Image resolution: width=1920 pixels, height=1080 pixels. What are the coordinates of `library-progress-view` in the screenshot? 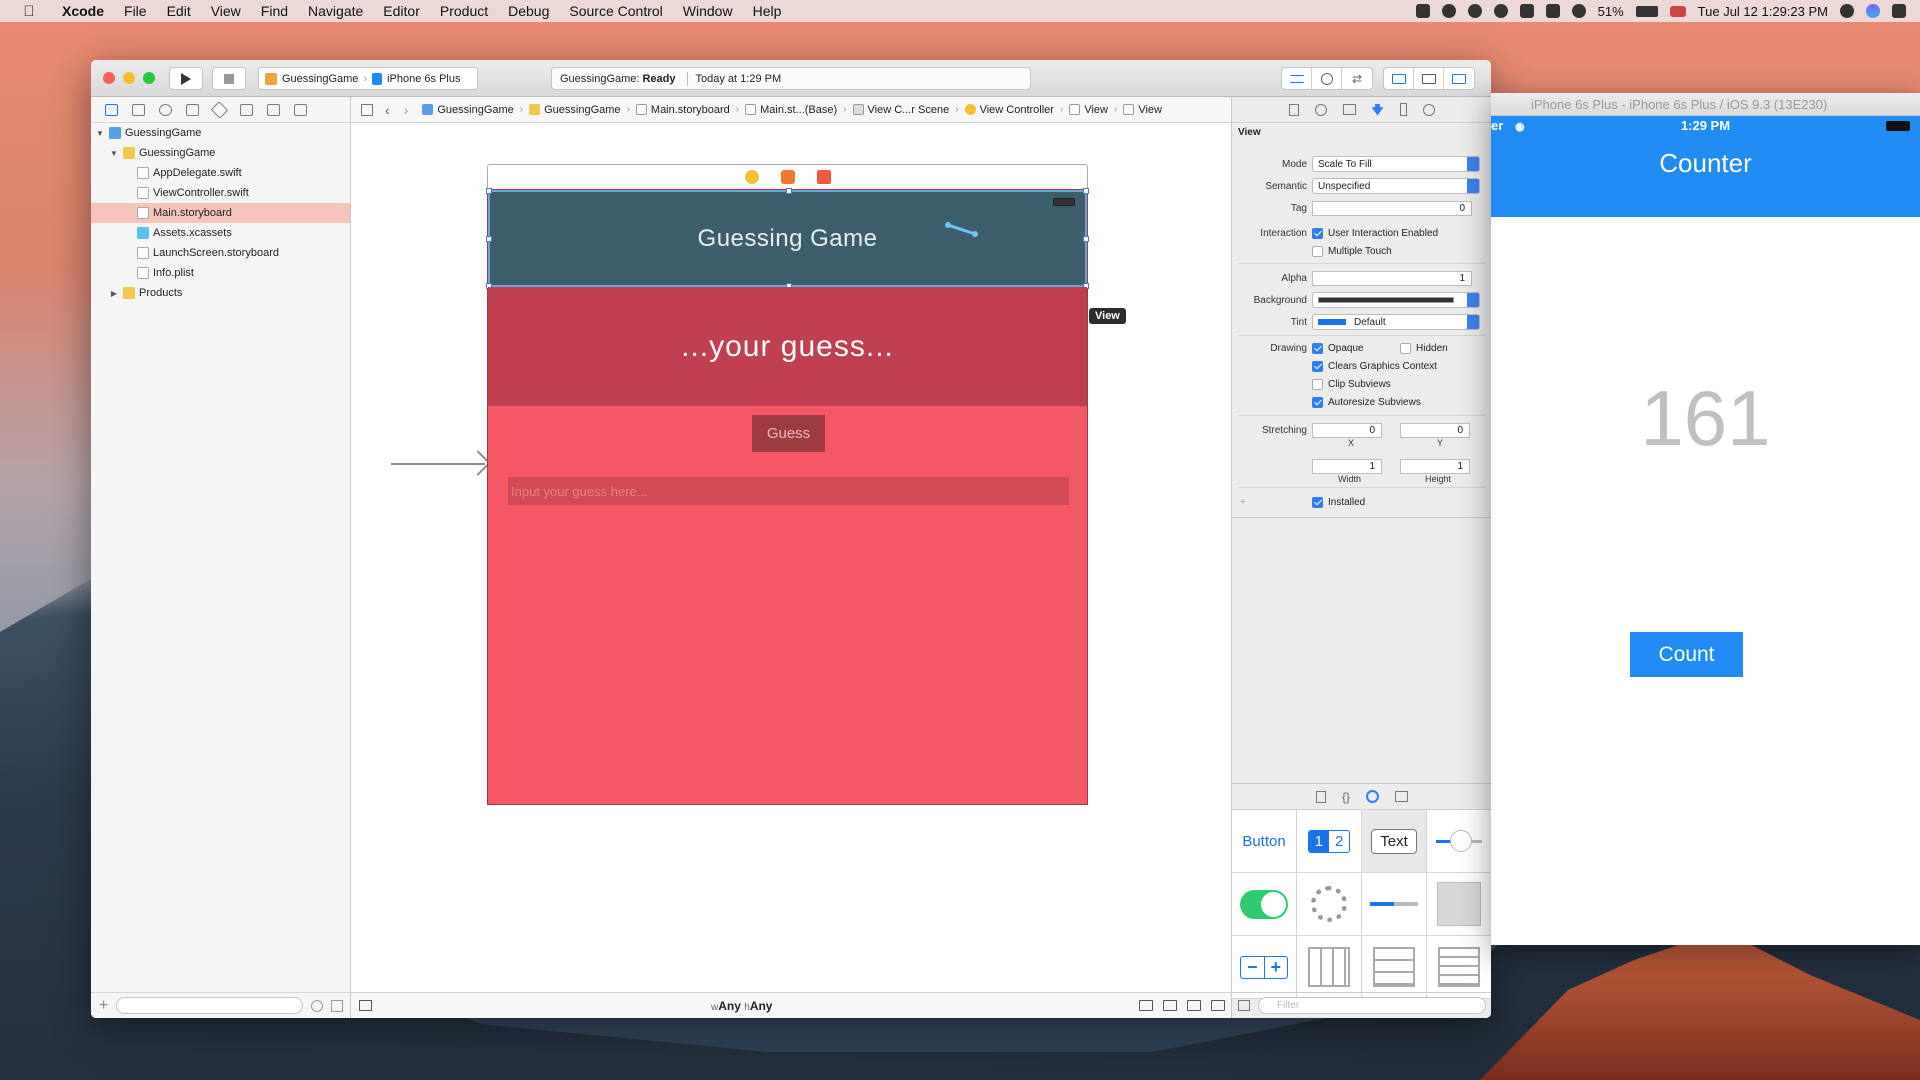 It's located at (1394, 904).